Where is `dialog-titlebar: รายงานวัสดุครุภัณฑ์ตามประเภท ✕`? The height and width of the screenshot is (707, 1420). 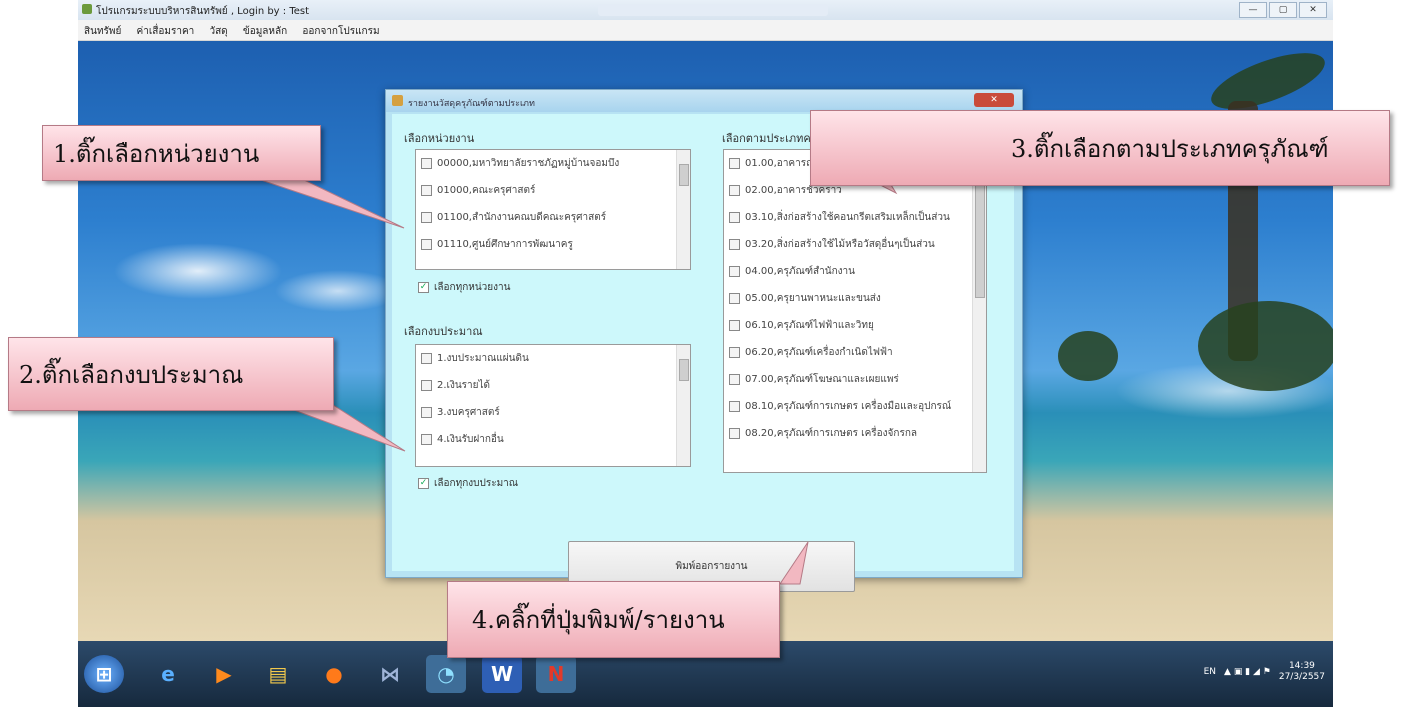 dialog-titlebar: รายงานวัสดุครุภัณฑ์ตามประเภท ✕ is located at coordinates (704, 101).